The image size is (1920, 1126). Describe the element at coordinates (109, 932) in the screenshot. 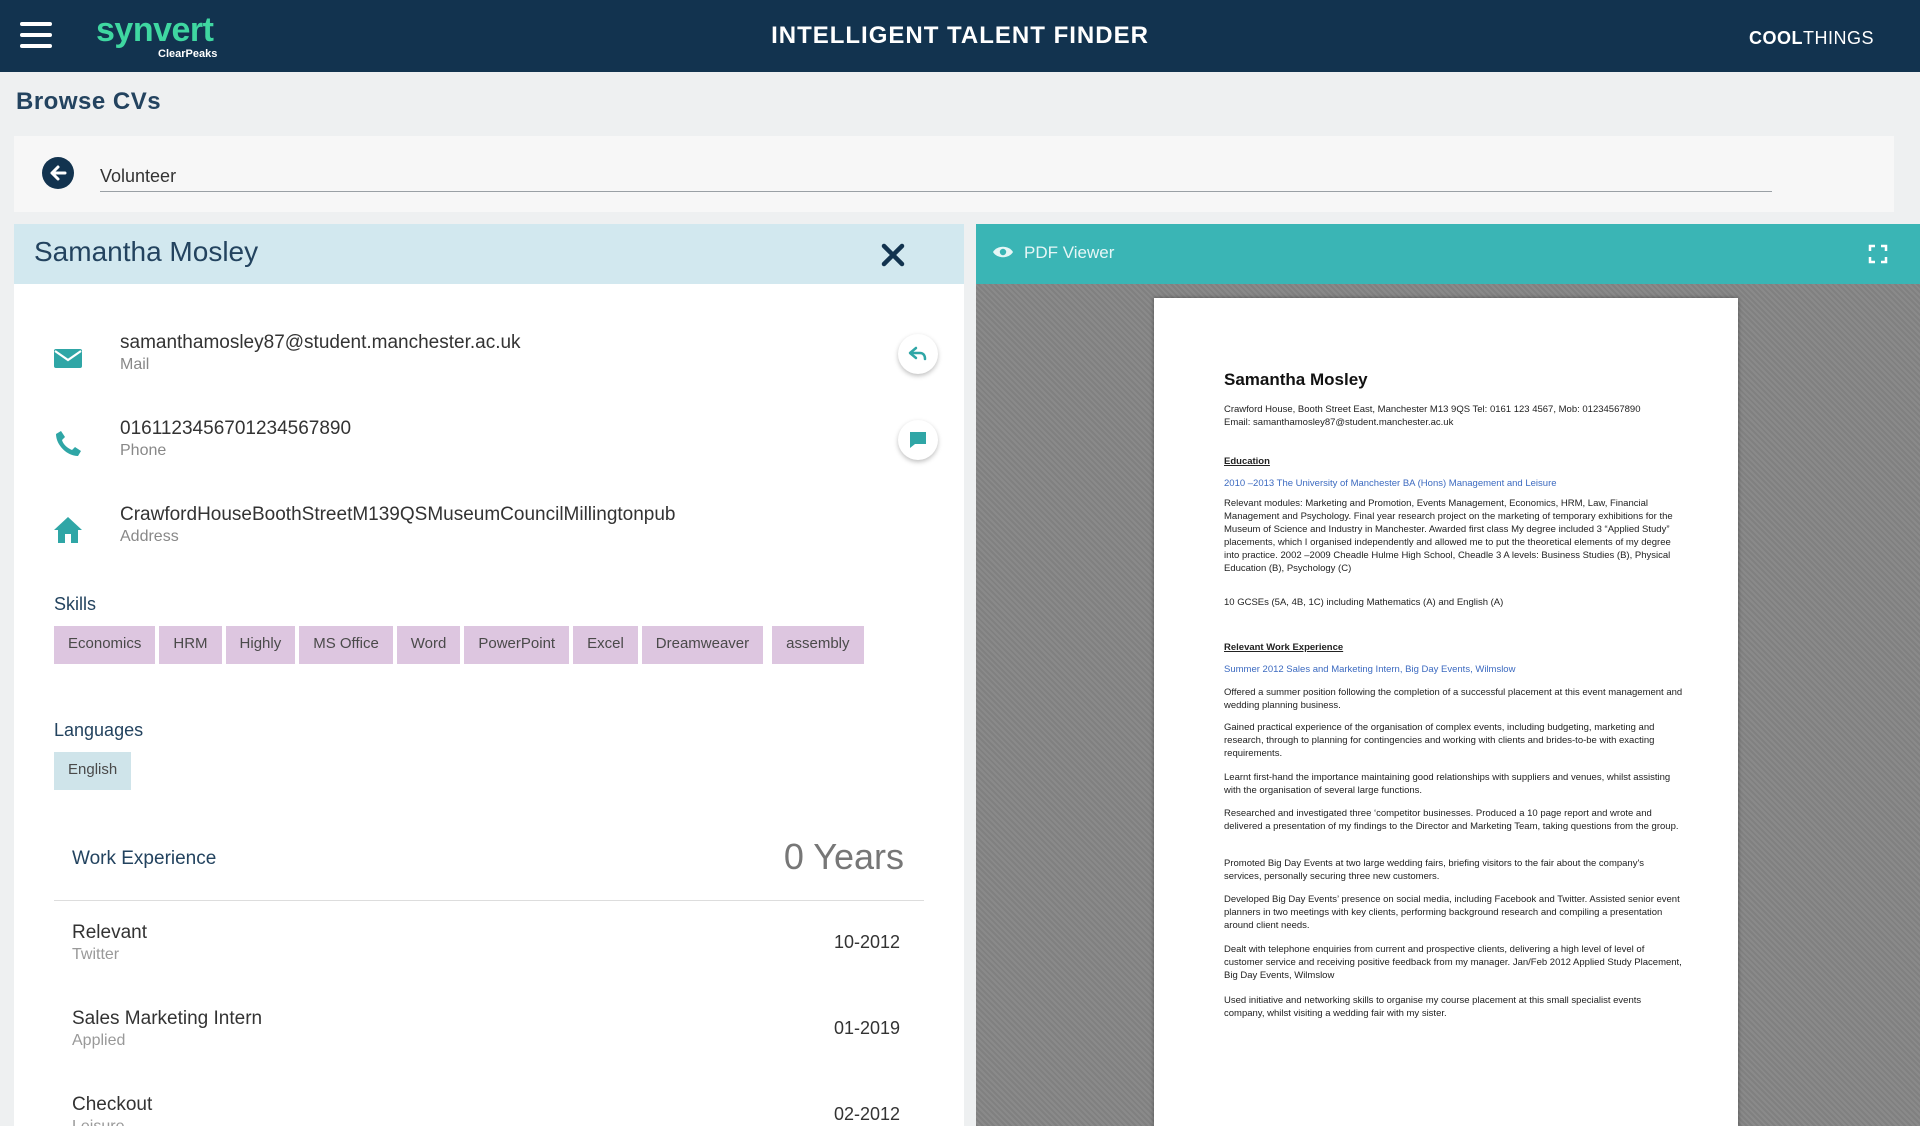

I see `experience-title: Relevant` at that location.